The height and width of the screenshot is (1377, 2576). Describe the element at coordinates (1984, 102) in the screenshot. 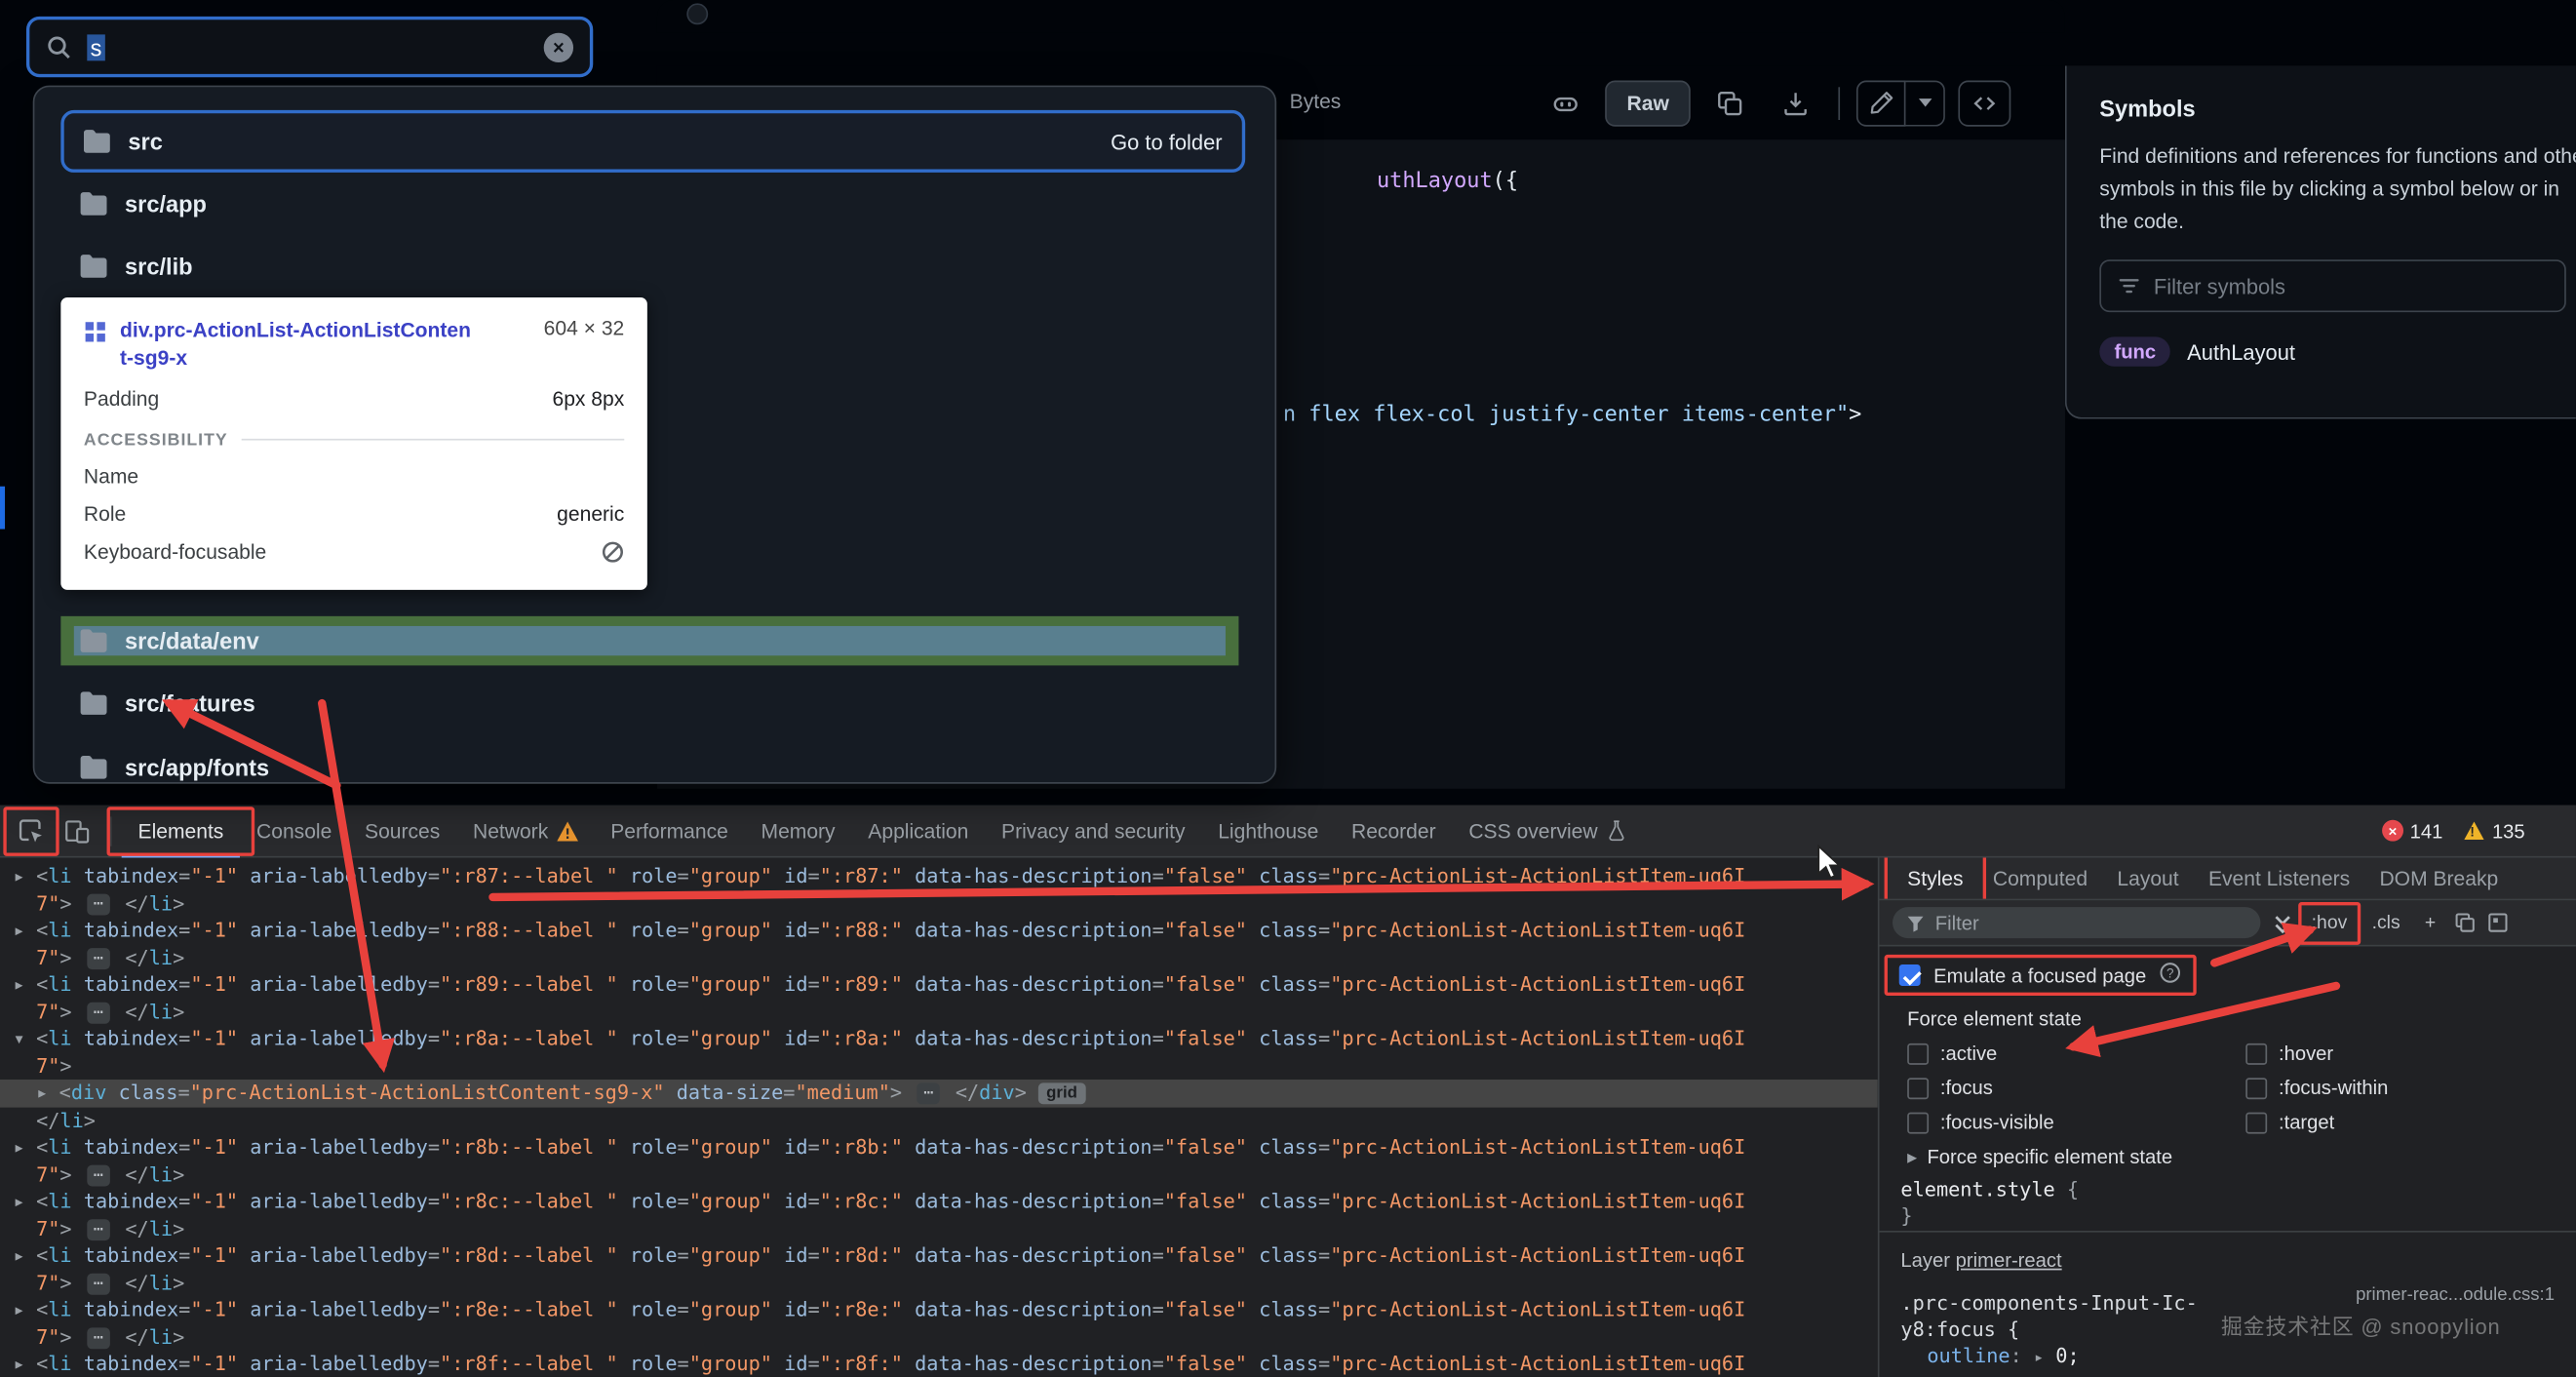

I see `code-symbols-toggle-button` at that location.